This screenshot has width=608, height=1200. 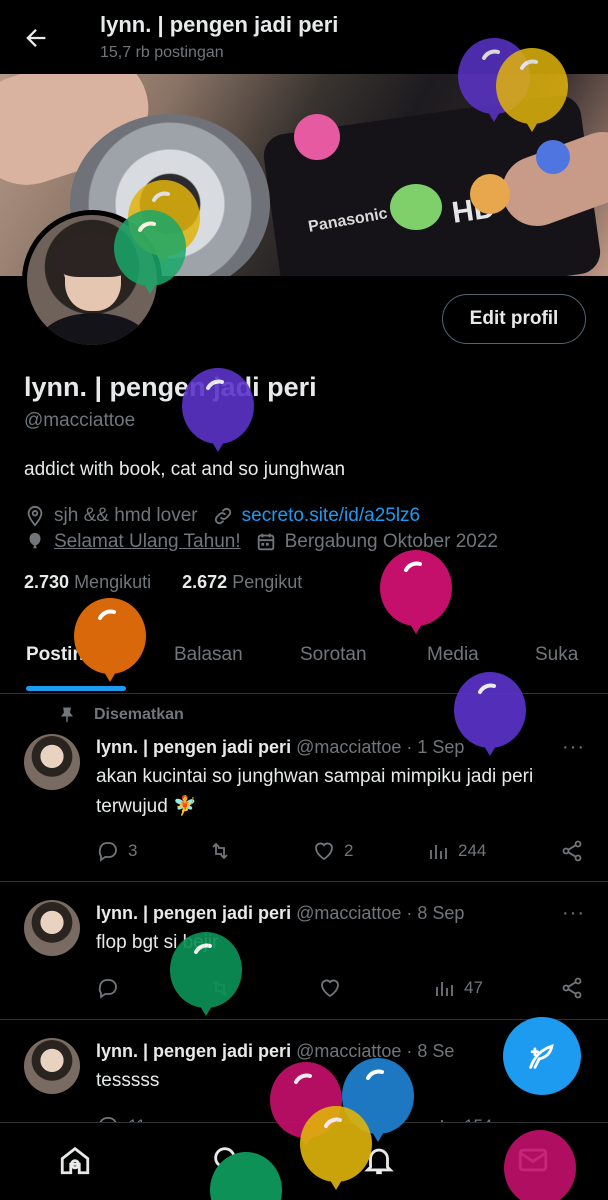 I want to click on retweet-button, so click(x=224, y=851).